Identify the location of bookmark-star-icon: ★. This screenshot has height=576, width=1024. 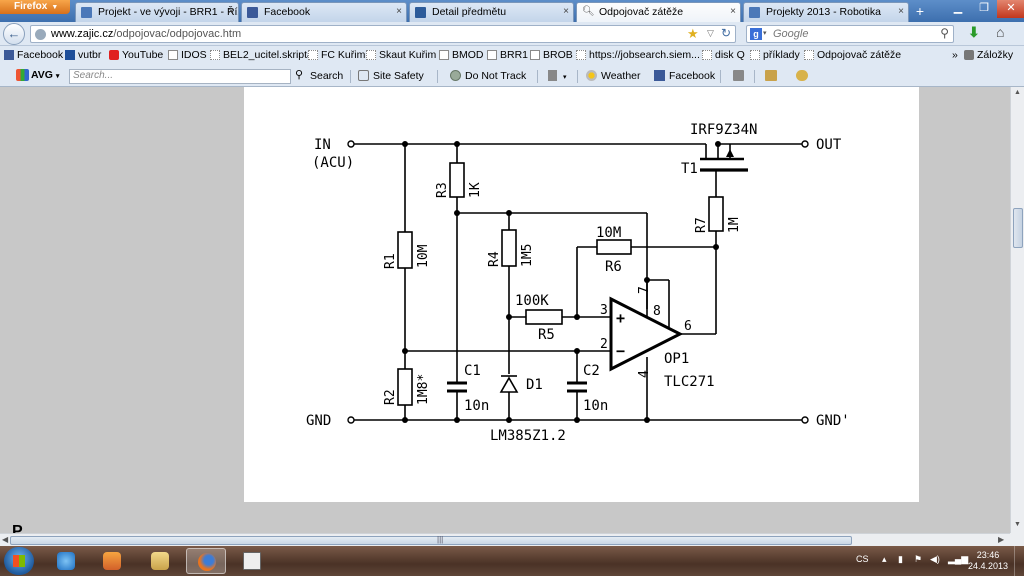
(693, 34).